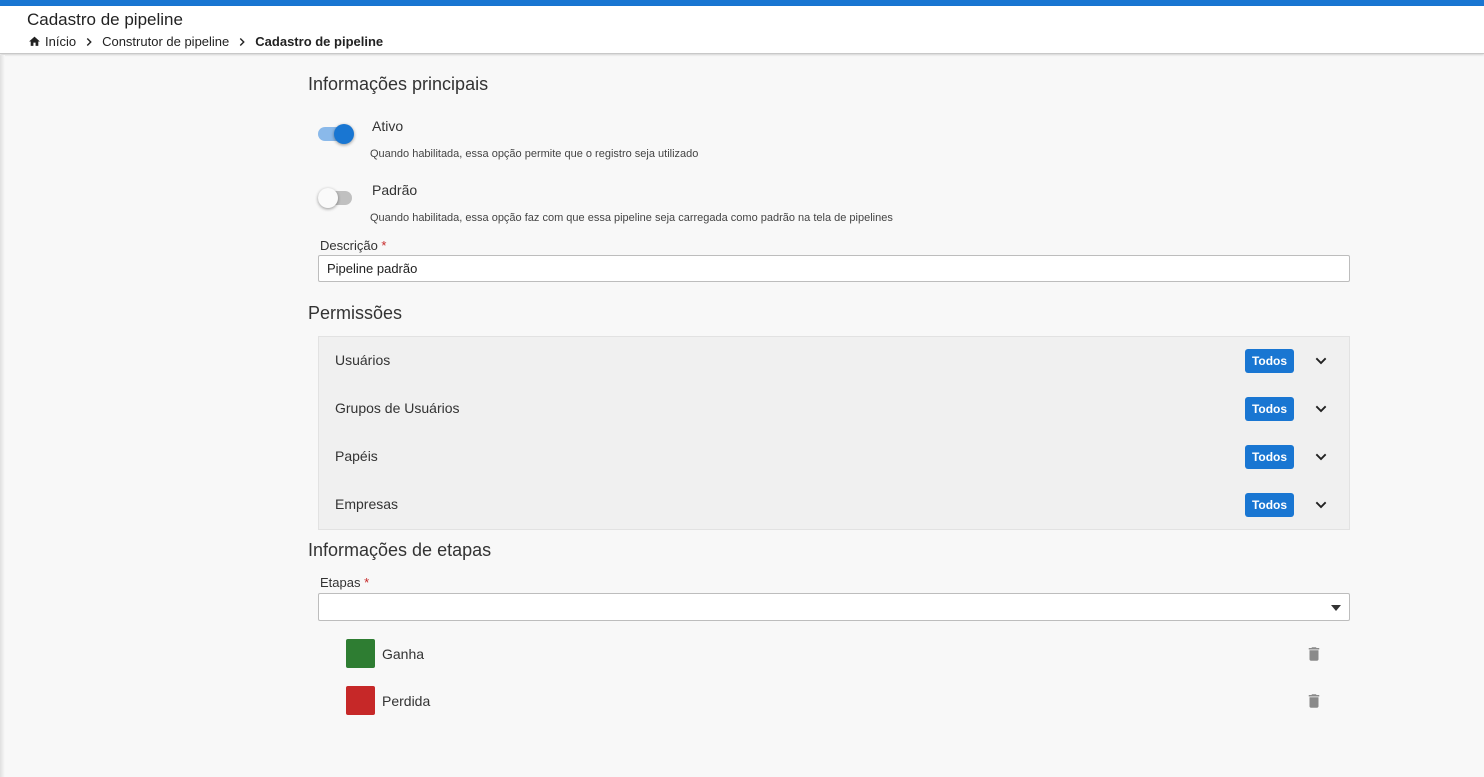 This screenshot has width=1484, height=777. I want to click on permission-label: Empresas, so click(367, 504).